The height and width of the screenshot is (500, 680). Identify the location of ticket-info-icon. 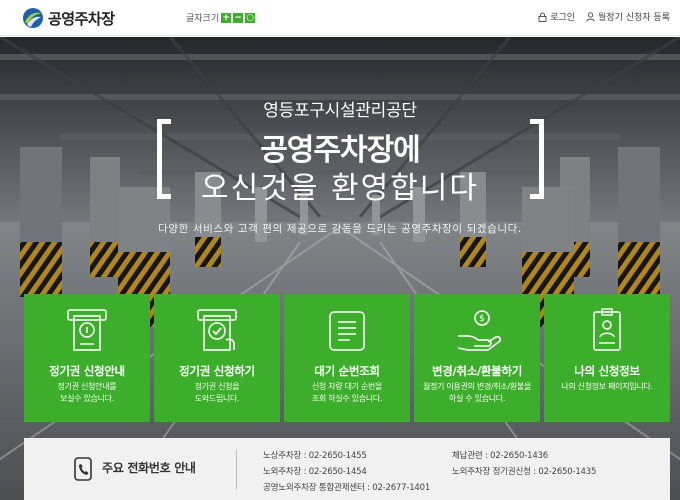
(87, 330).